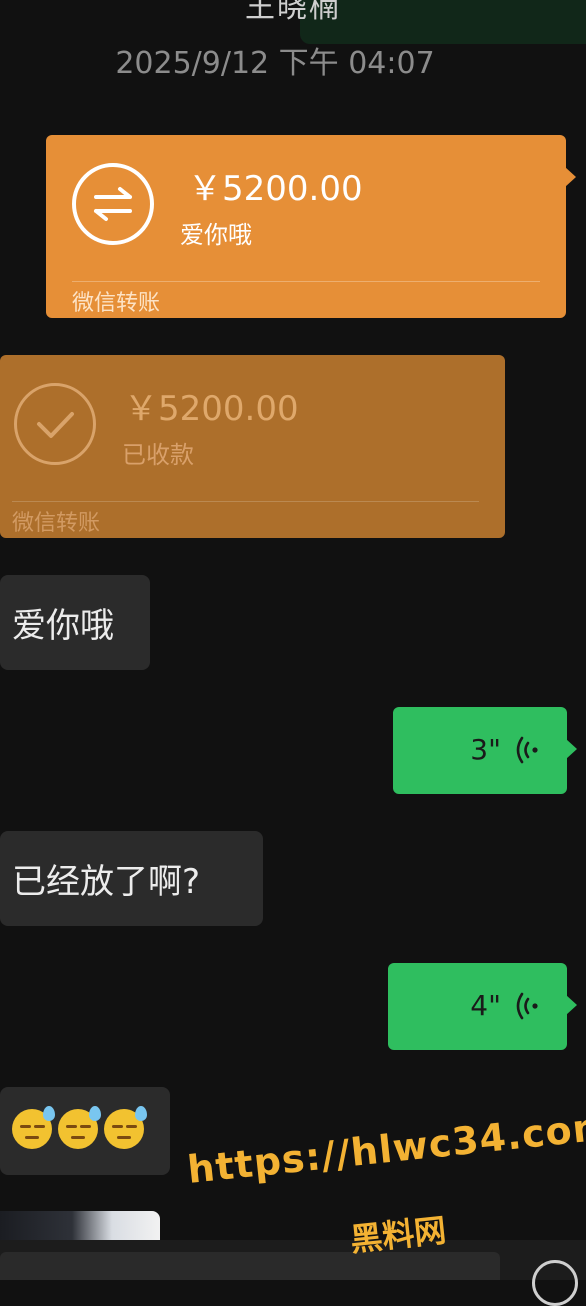  Describe the element at coordinates (293, 12) in the screenshot. I see `chat-contact-name: 王晓楠` at that location.